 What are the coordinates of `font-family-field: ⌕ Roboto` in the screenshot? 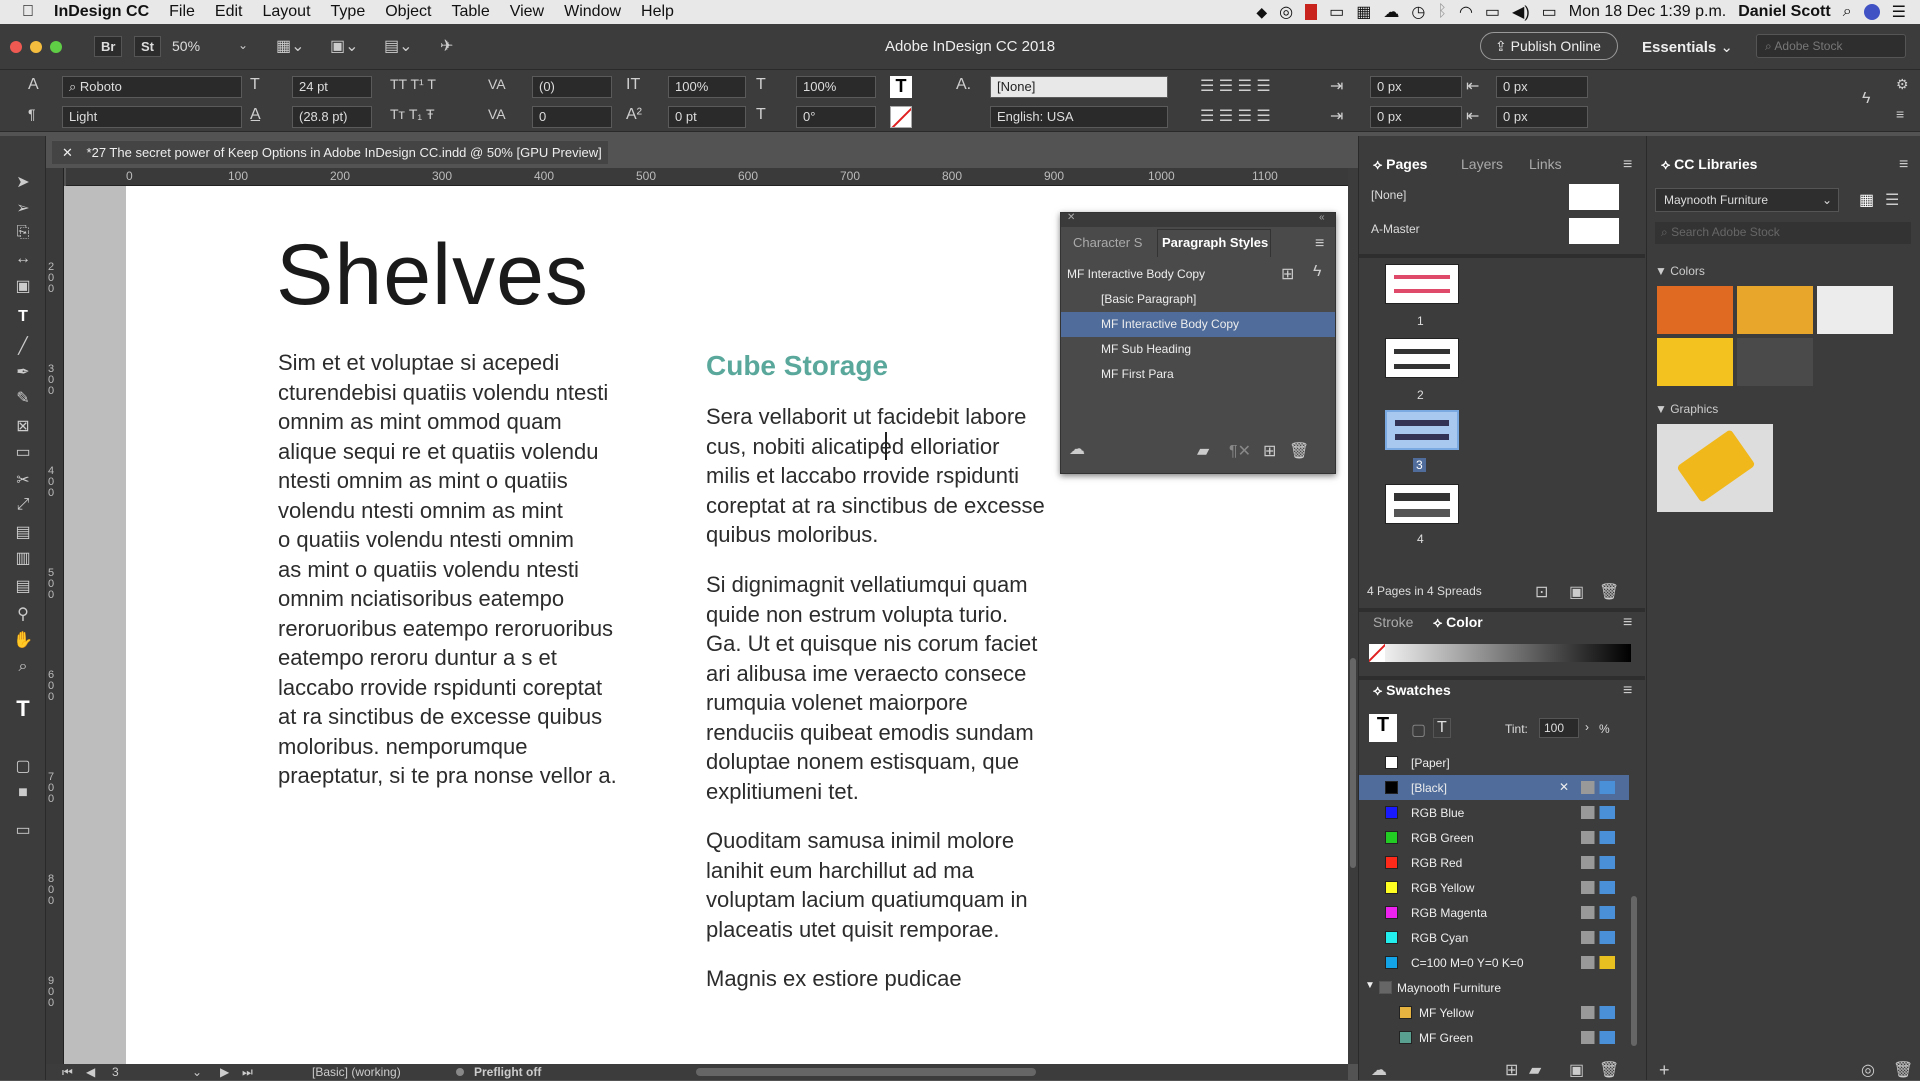 It's located at (152, 87).